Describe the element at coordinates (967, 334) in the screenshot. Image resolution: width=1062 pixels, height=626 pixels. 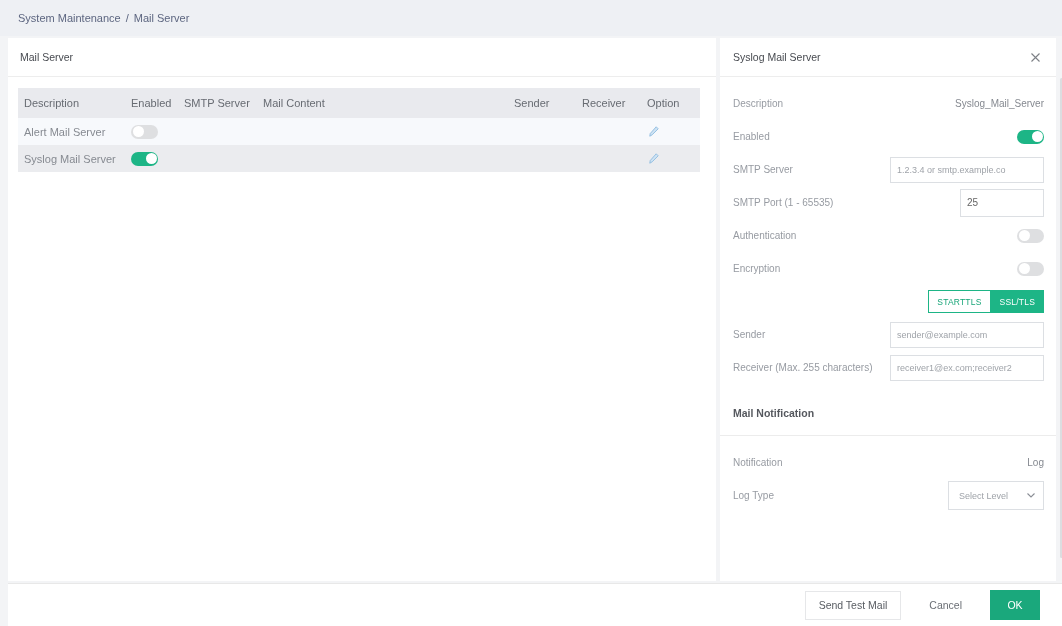
I see `text-field: sender@example.com` at that location.